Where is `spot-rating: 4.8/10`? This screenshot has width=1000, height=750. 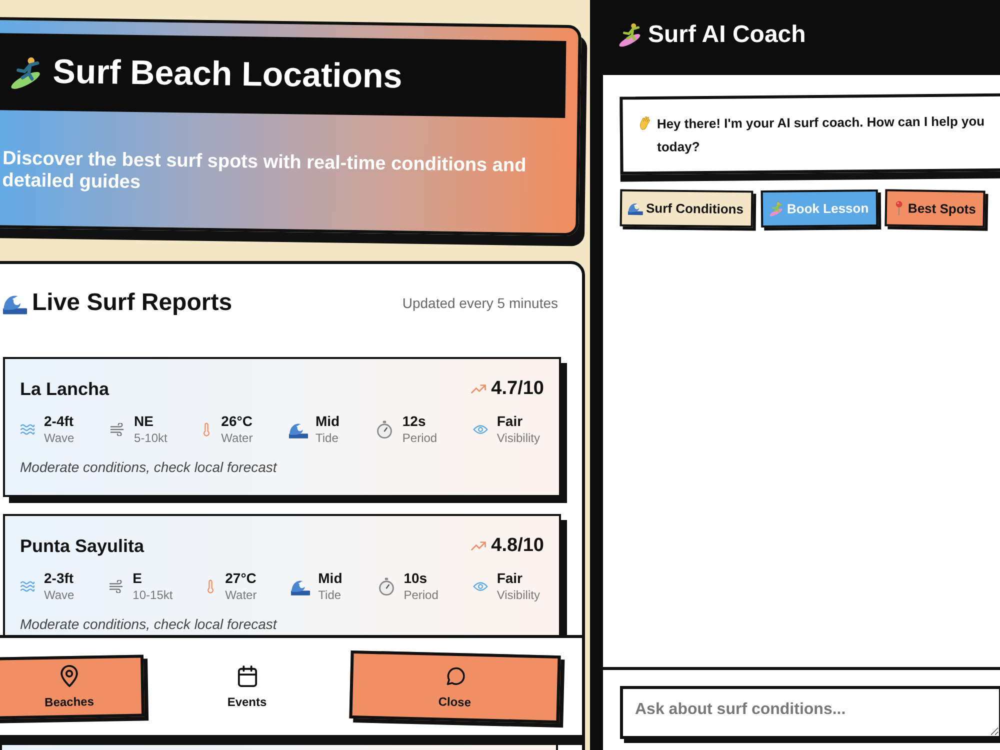 spot-rating: 4.8/10 is located at coordinates (517, 546).